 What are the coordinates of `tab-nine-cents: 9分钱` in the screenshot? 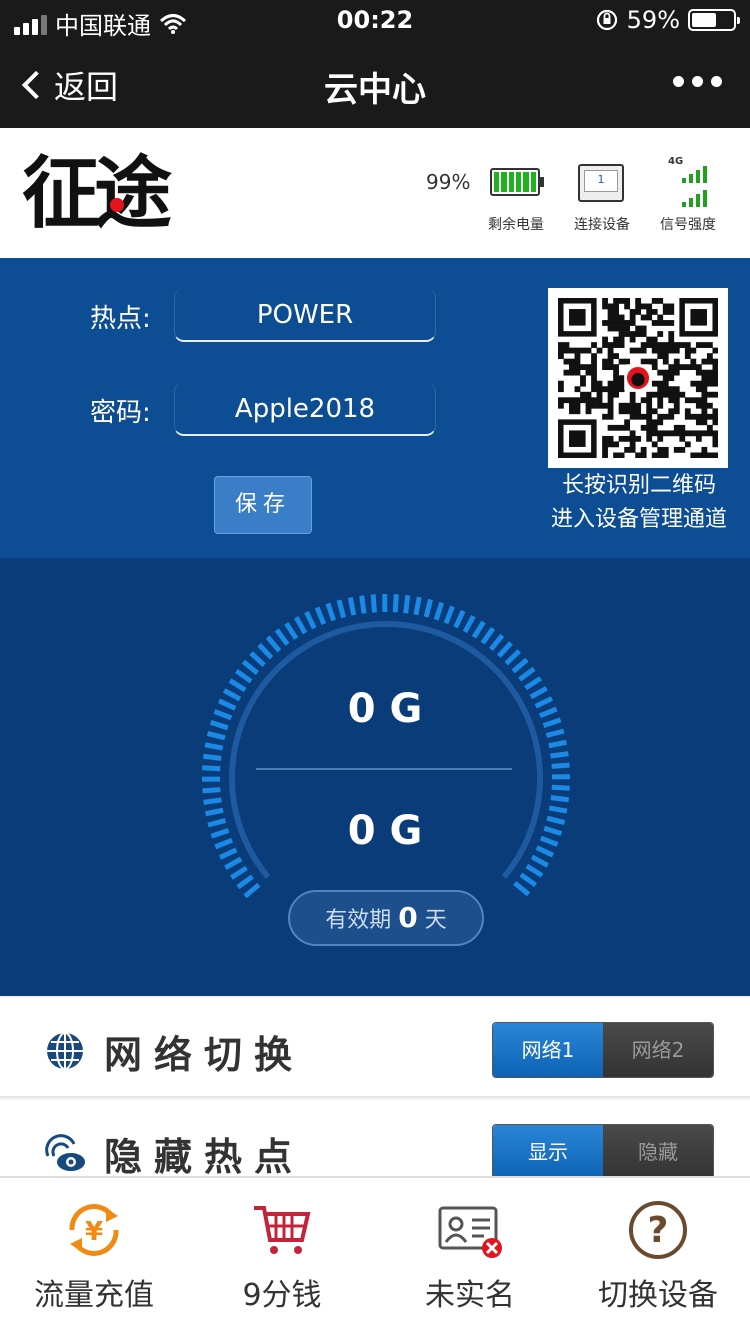 It's located at (282, 1256).